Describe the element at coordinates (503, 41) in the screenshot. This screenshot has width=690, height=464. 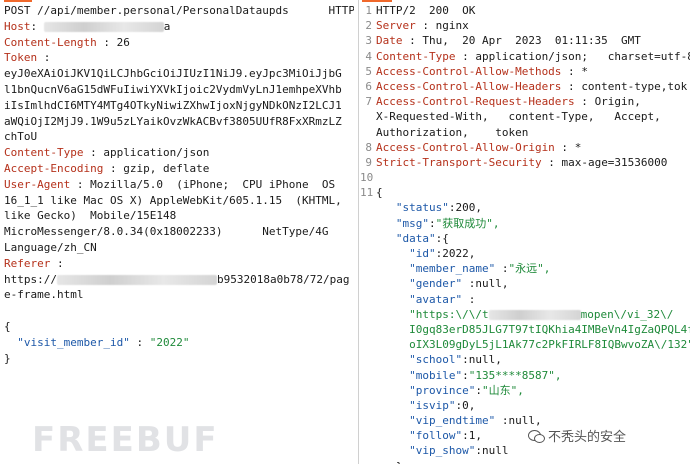
I see `response-line: 3 Date : Thu, 20 Apr 2023 01:11:35 GMT` at that location.